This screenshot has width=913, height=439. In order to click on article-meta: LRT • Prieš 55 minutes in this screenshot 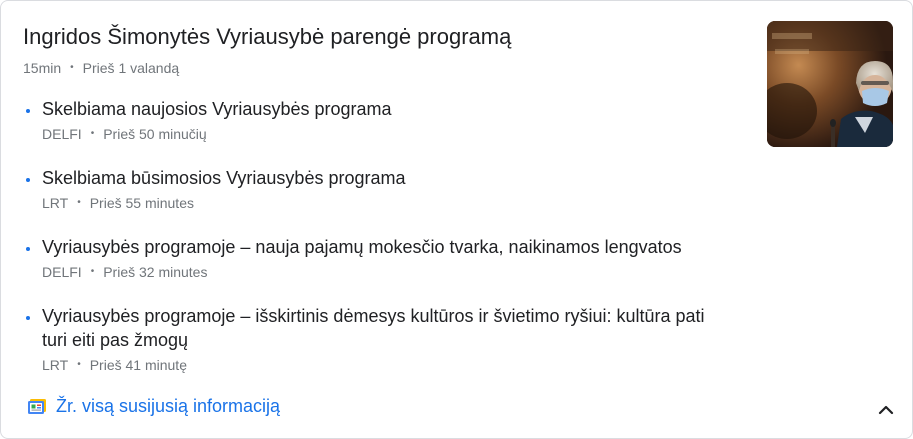, I will do `click(382, 203)`.